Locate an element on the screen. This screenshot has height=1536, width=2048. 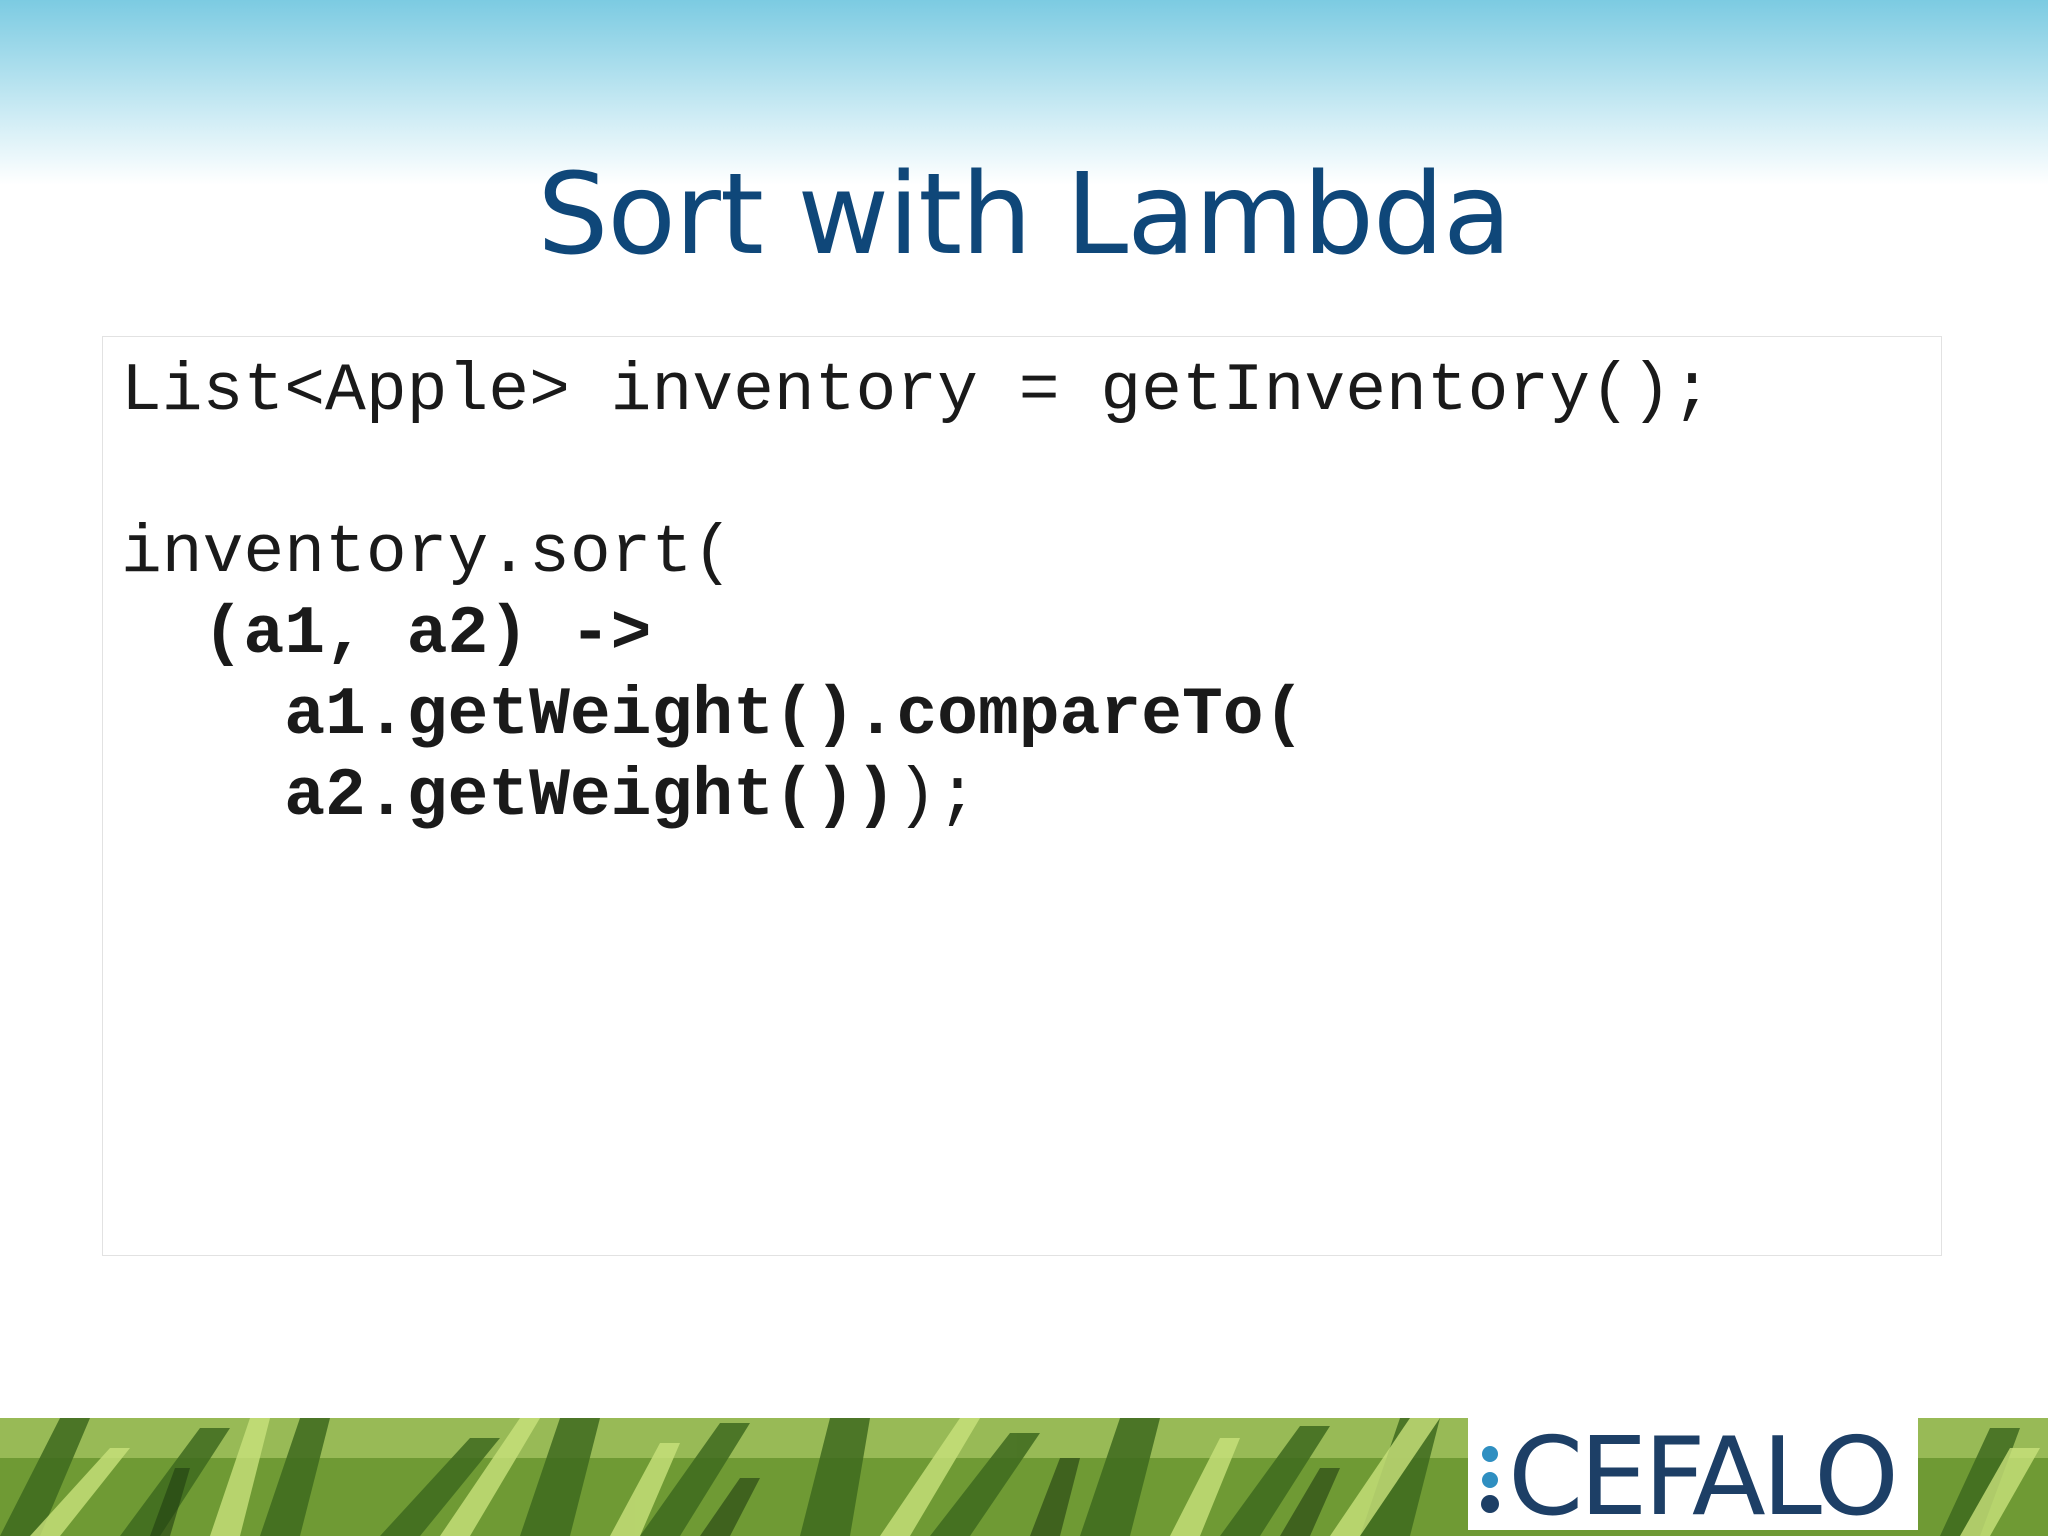
code-line-6-bold: a2.getWeight()) is located at coordinates (509, 796).